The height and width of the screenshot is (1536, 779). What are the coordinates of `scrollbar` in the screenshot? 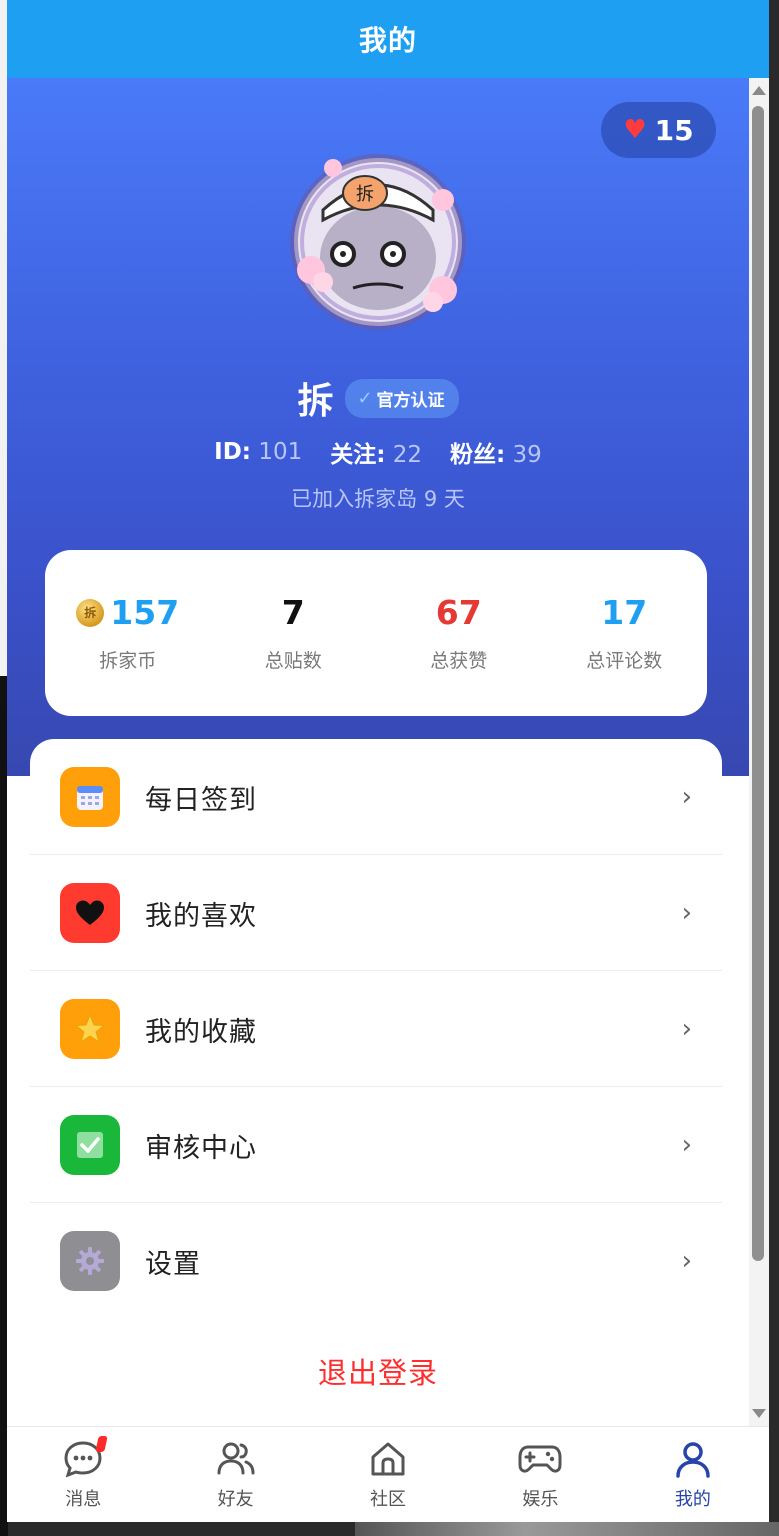 It's located at (759, 752).